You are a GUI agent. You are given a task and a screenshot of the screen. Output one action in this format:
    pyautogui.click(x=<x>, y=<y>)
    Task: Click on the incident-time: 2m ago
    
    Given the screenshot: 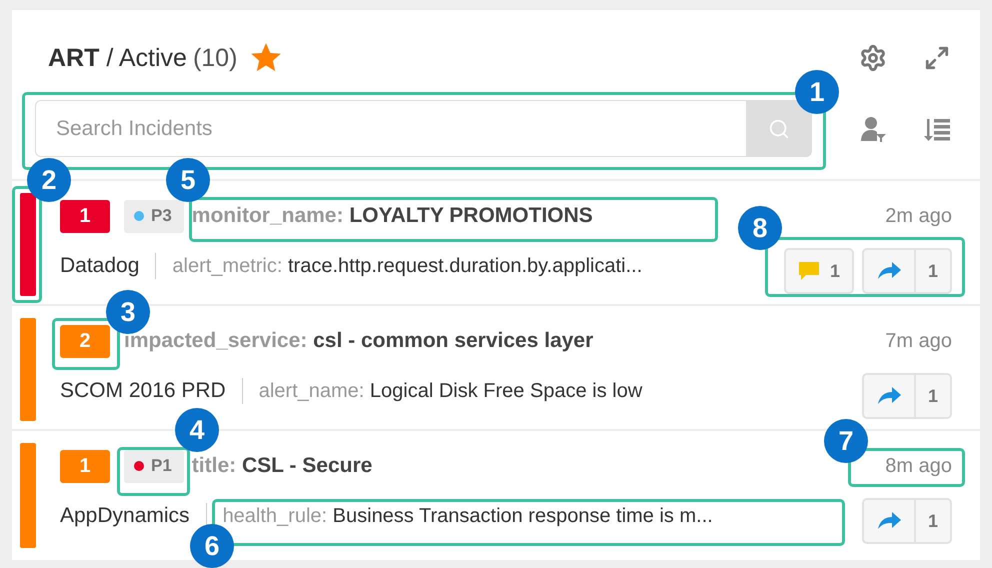 What is the action you would take?
    pyautogui.click(x=918, y=216)
    